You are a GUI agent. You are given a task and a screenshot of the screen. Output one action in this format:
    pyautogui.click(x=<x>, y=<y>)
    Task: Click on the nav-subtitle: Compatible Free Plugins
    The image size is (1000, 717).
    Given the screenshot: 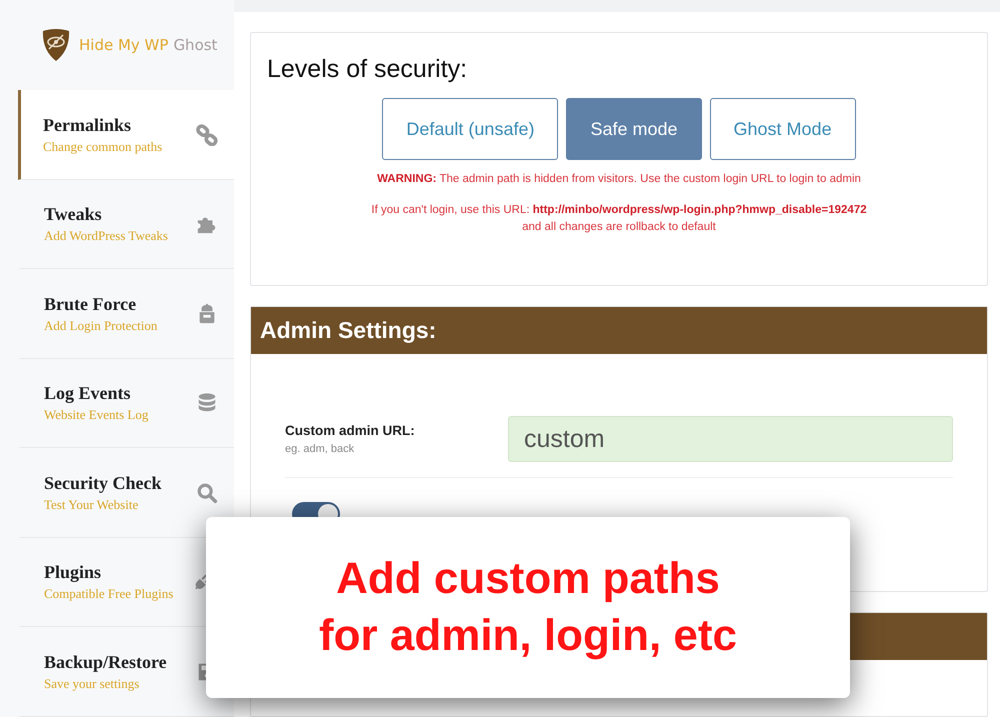 What is the action you would take?
    pyautogui.click(x=109, y=594)
    